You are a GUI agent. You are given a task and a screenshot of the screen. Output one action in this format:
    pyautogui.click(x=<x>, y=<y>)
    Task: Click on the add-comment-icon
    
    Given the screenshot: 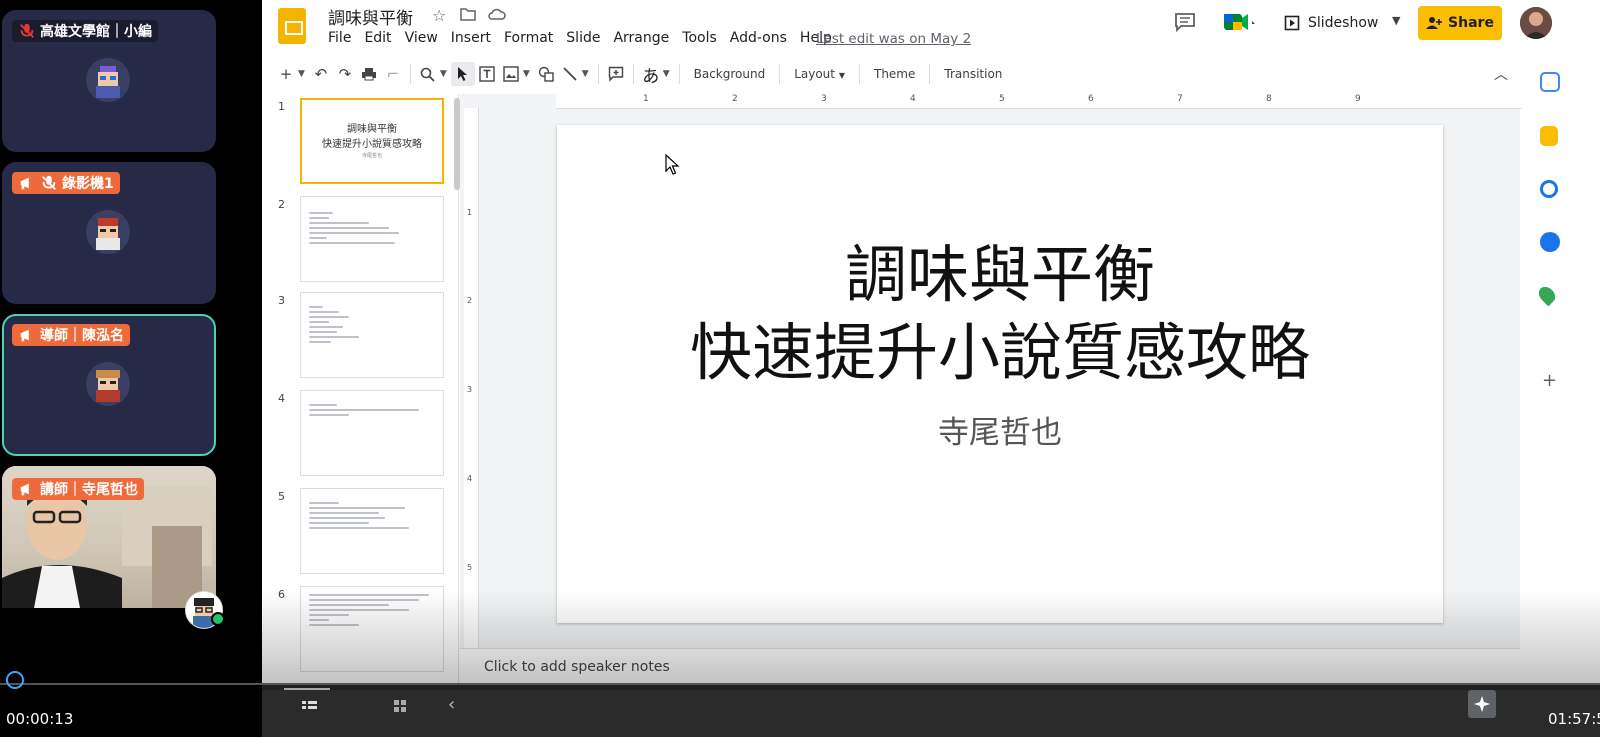 What is the action you would take?
    pyautogui.click(x=616, y=74)
    